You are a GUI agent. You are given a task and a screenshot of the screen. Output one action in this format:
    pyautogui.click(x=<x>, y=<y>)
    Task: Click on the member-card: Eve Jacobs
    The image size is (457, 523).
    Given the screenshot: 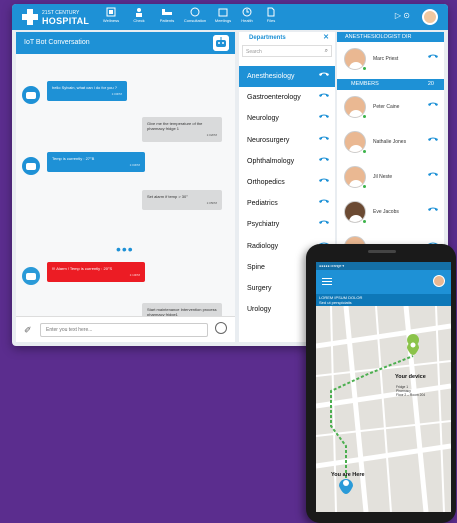 What is the action you would take?
    pyautogui.click(x=390, y=212)
    